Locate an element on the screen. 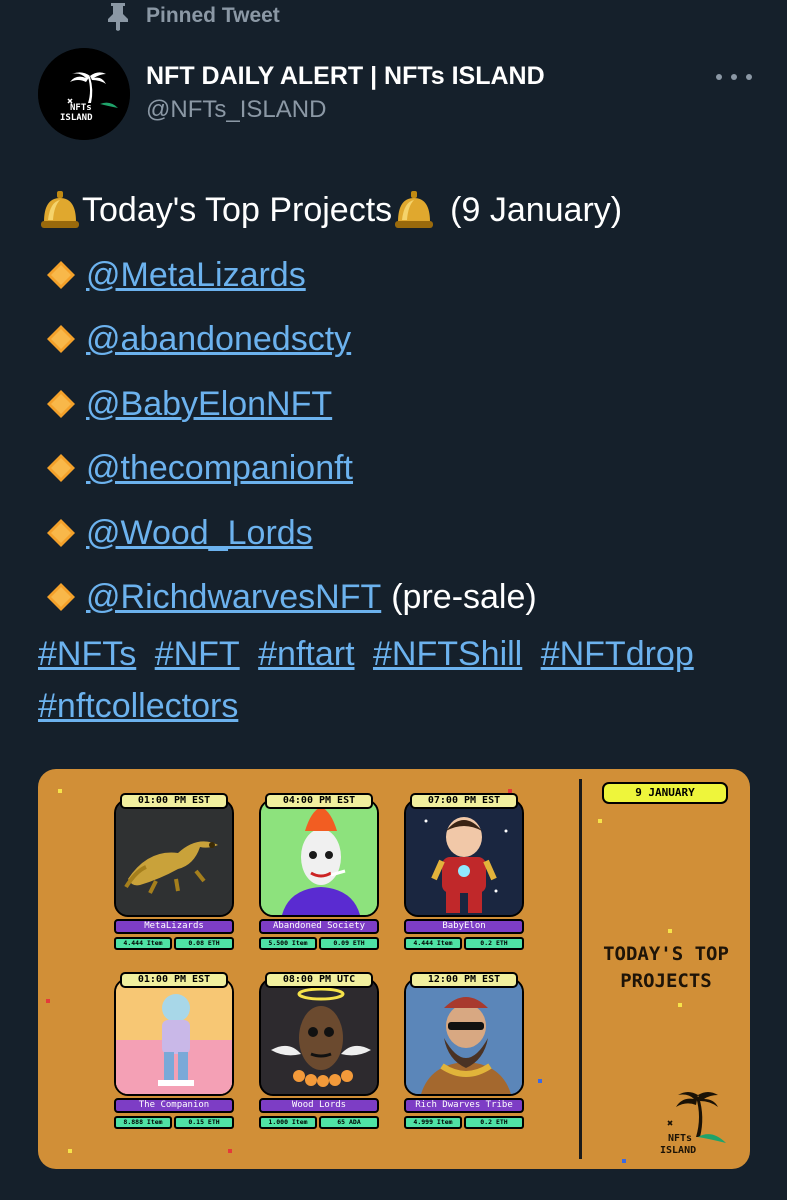 This screenshot has height=1200, width=787. mention-link: @RichdwarvesNFT is located at coordinates (233, 597).